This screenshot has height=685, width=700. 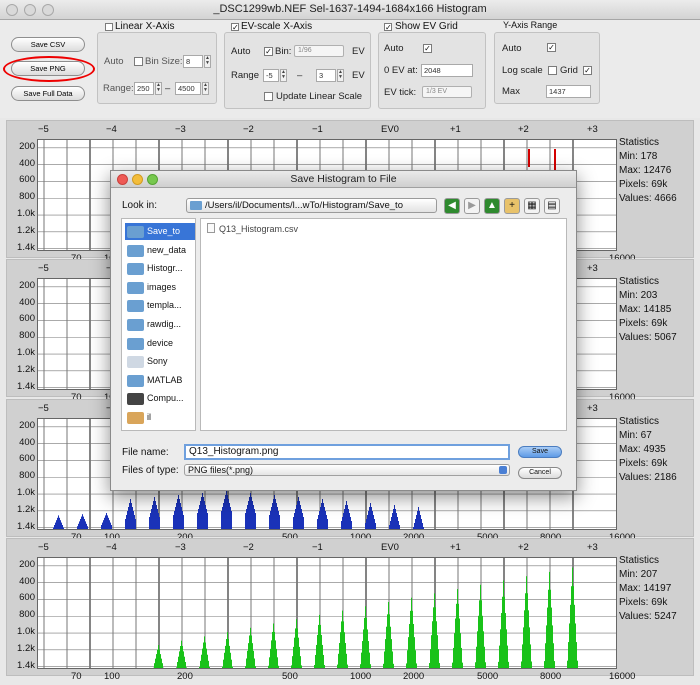 I want to click on sidebar-item: images, so click(x=160, y=287).